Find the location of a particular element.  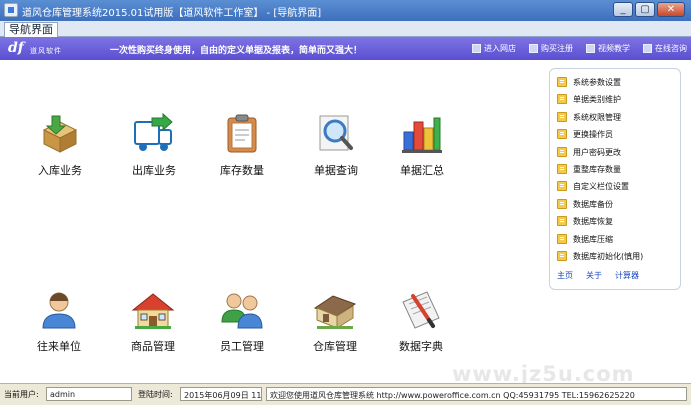

current-user-label: 当前用户: is located at coordinates (21, 394).